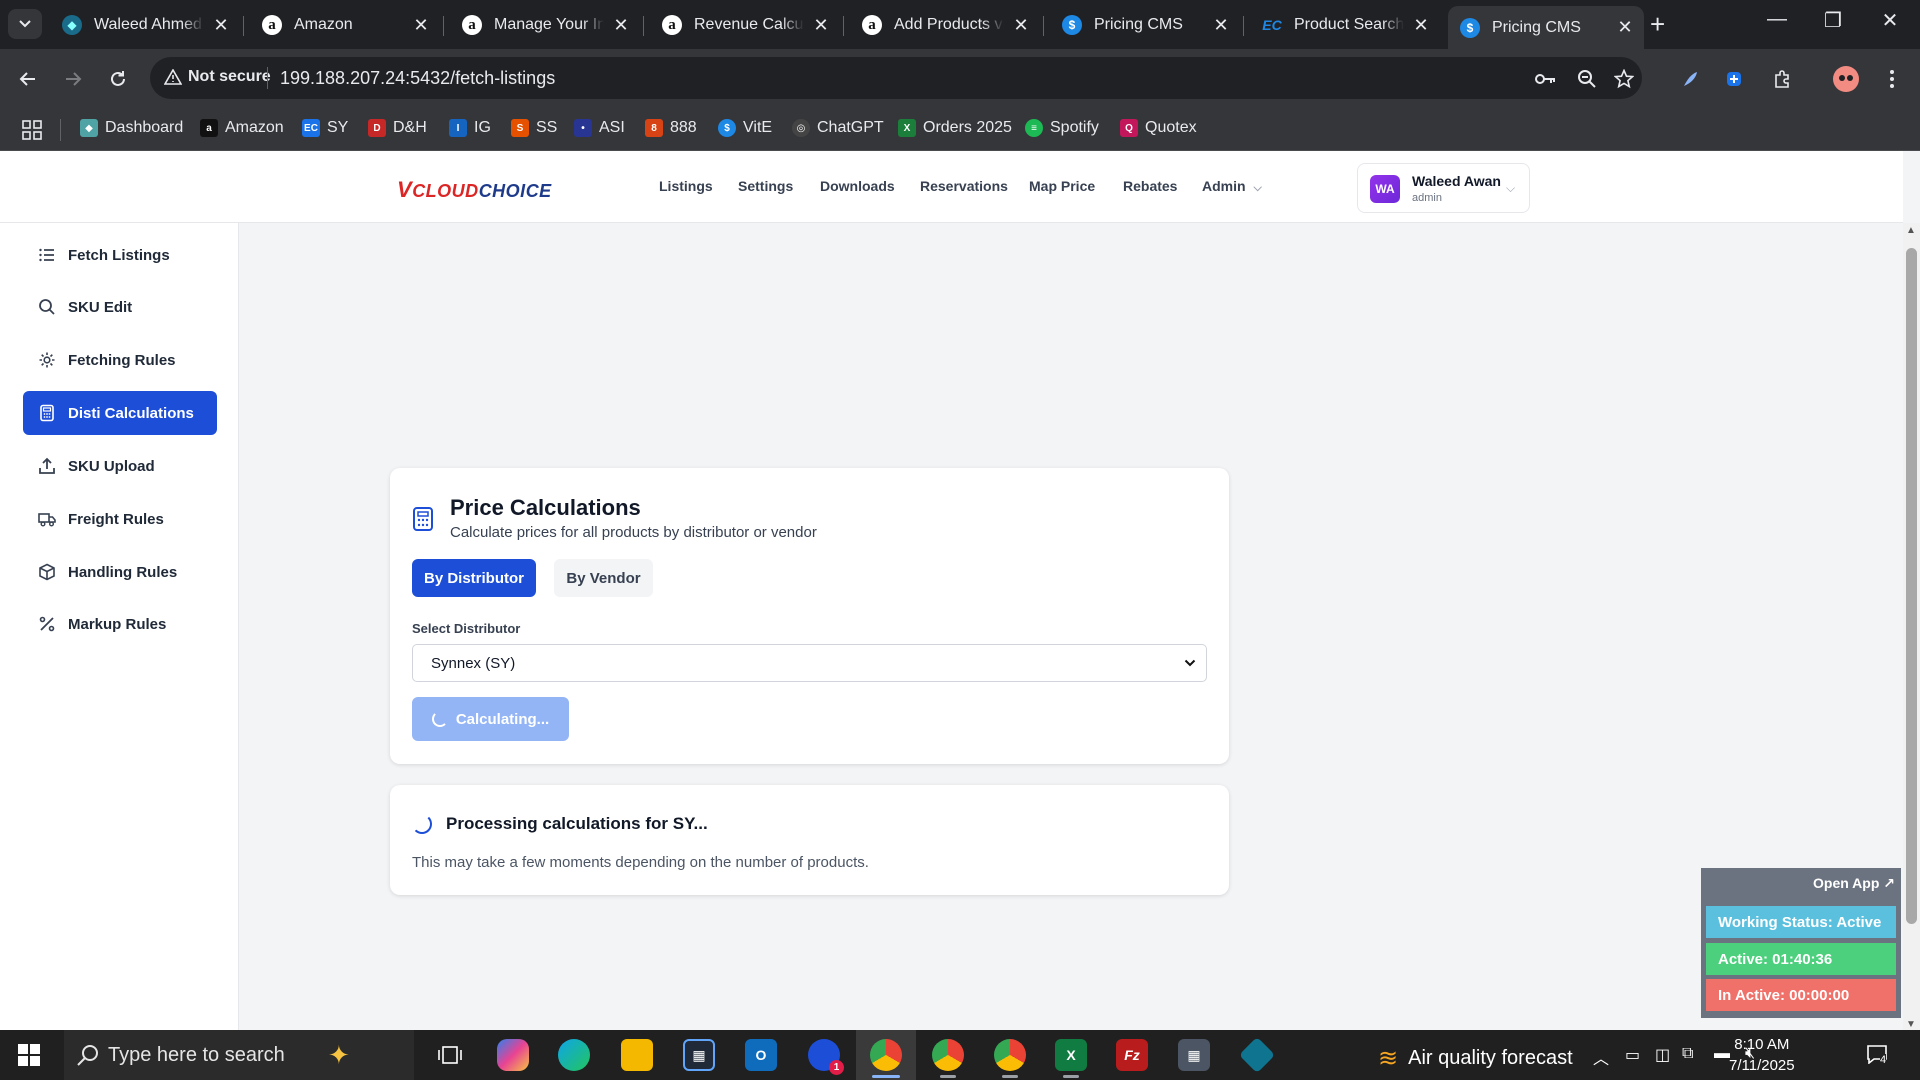 Image resolution: width=1920 pixels, height=1080 pixels. I want to click on calendar-app-icon: 1, so click(826, 1057).